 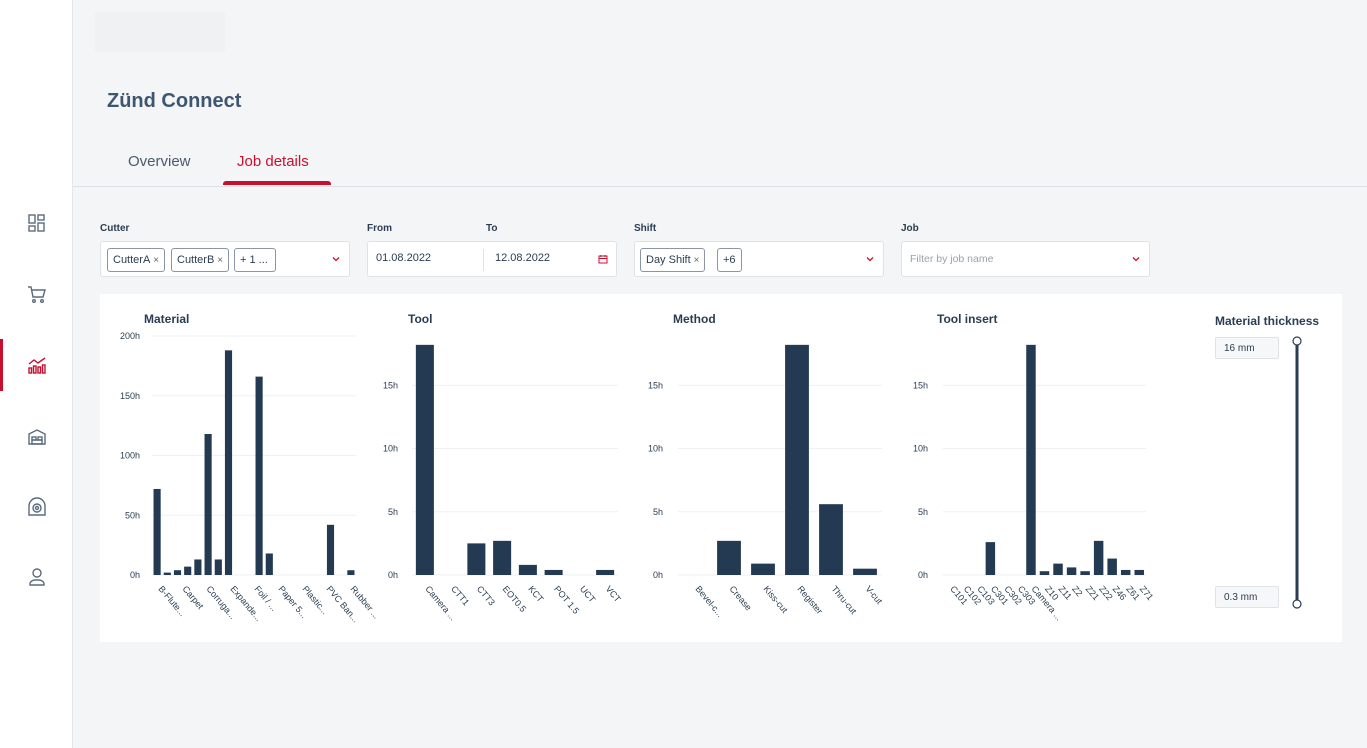 I want to click on x-tick-label: Z71, so click(x=1147, y=593).